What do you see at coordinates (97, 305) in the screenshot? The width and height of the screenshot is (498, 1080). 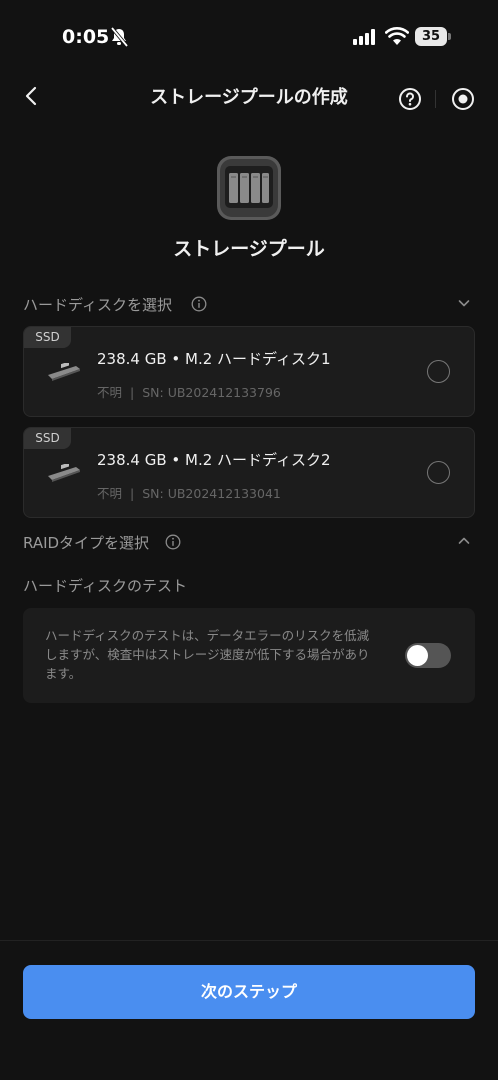 I see `disk-section-title: ハードディスクを選択` at bounding box center [97, 305].